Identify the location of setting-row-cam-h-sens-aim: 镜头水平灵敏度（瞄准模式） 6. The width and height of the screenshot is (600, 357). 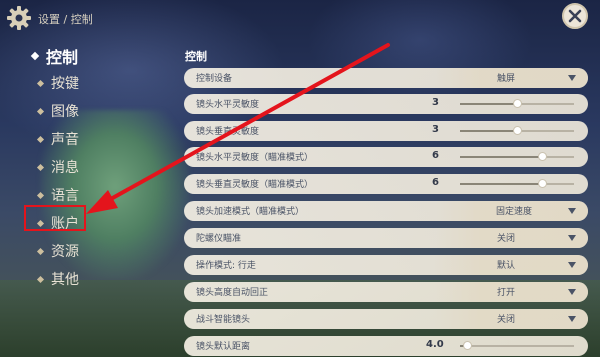
(386, 157).